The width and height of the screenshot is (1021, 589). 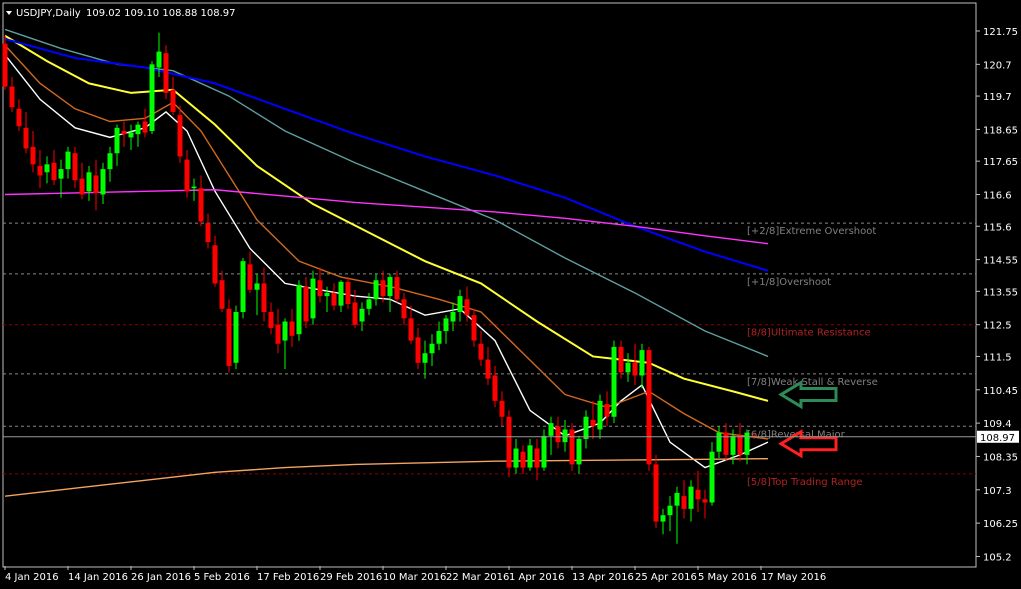 I want to click on y-tick-label: 111.5, so click(x=997, y=357).